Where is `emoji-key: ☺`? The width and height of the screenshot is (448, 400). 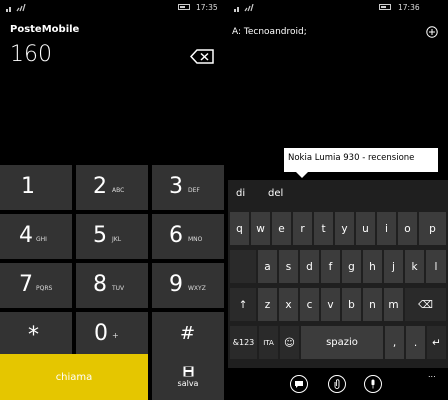
emoji-key: ☺ is located at coordinates (289, 342).